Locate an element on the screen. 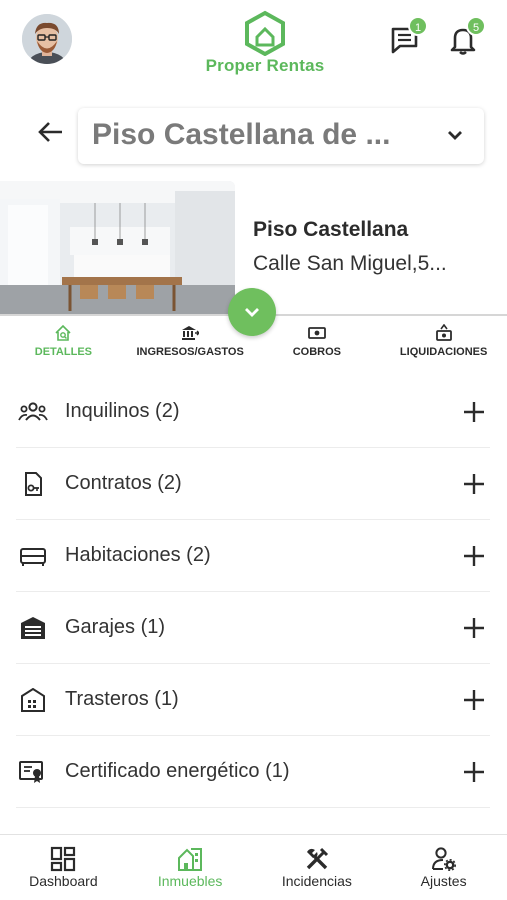  tab-liquidaciones: LIQUIDACIONES is located at coordinates (443, 345).